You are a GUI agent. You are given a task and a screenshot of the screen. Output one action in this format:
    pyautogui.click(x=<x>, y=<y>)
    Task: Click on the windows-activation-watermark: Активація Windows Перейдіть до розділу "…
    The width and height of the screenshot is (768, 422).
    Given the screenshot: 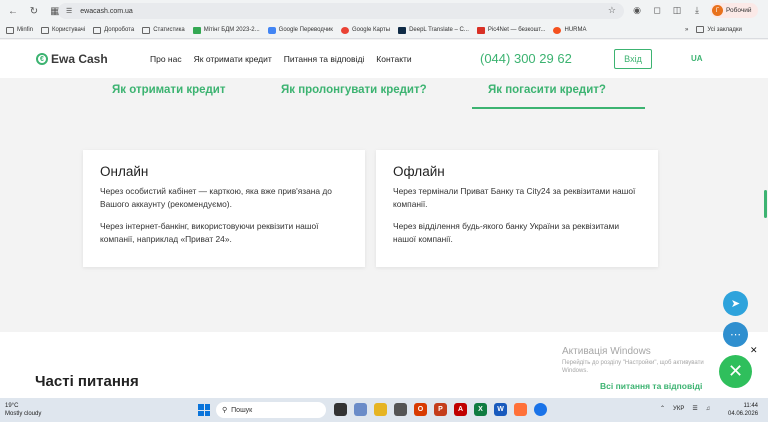 What is the action you would take?
    pyautogui.click(x=633, y=360)
    